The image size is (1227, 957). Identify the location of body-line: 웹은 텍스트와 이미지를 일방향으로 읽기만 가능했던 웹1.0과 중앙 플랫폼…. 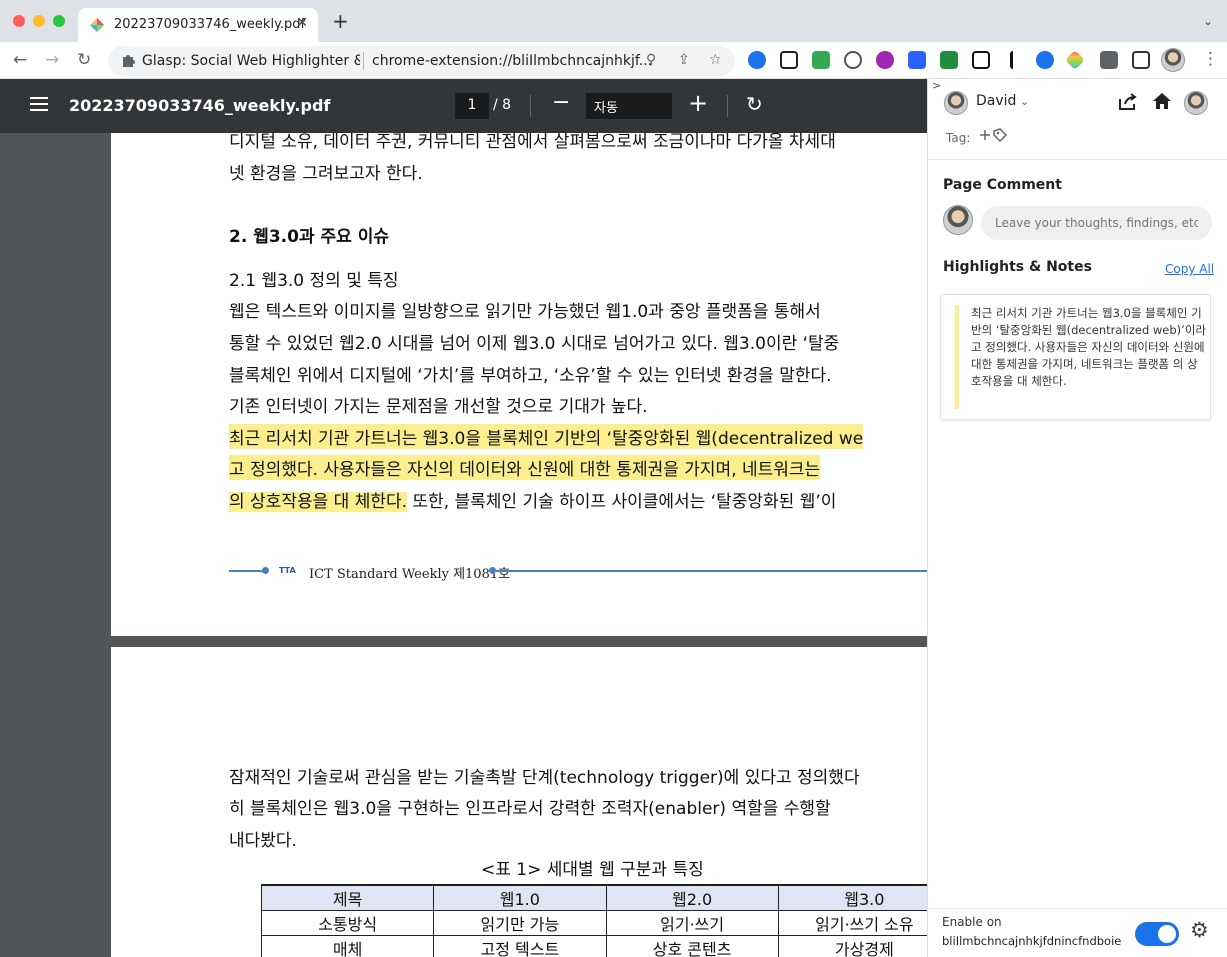
(525, 312).